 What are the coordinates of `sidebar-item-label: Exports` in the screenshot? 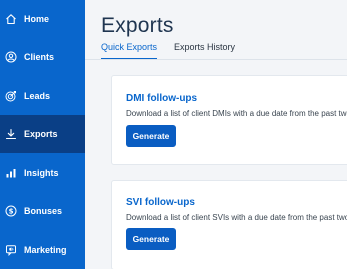 It's located at (41, 134).